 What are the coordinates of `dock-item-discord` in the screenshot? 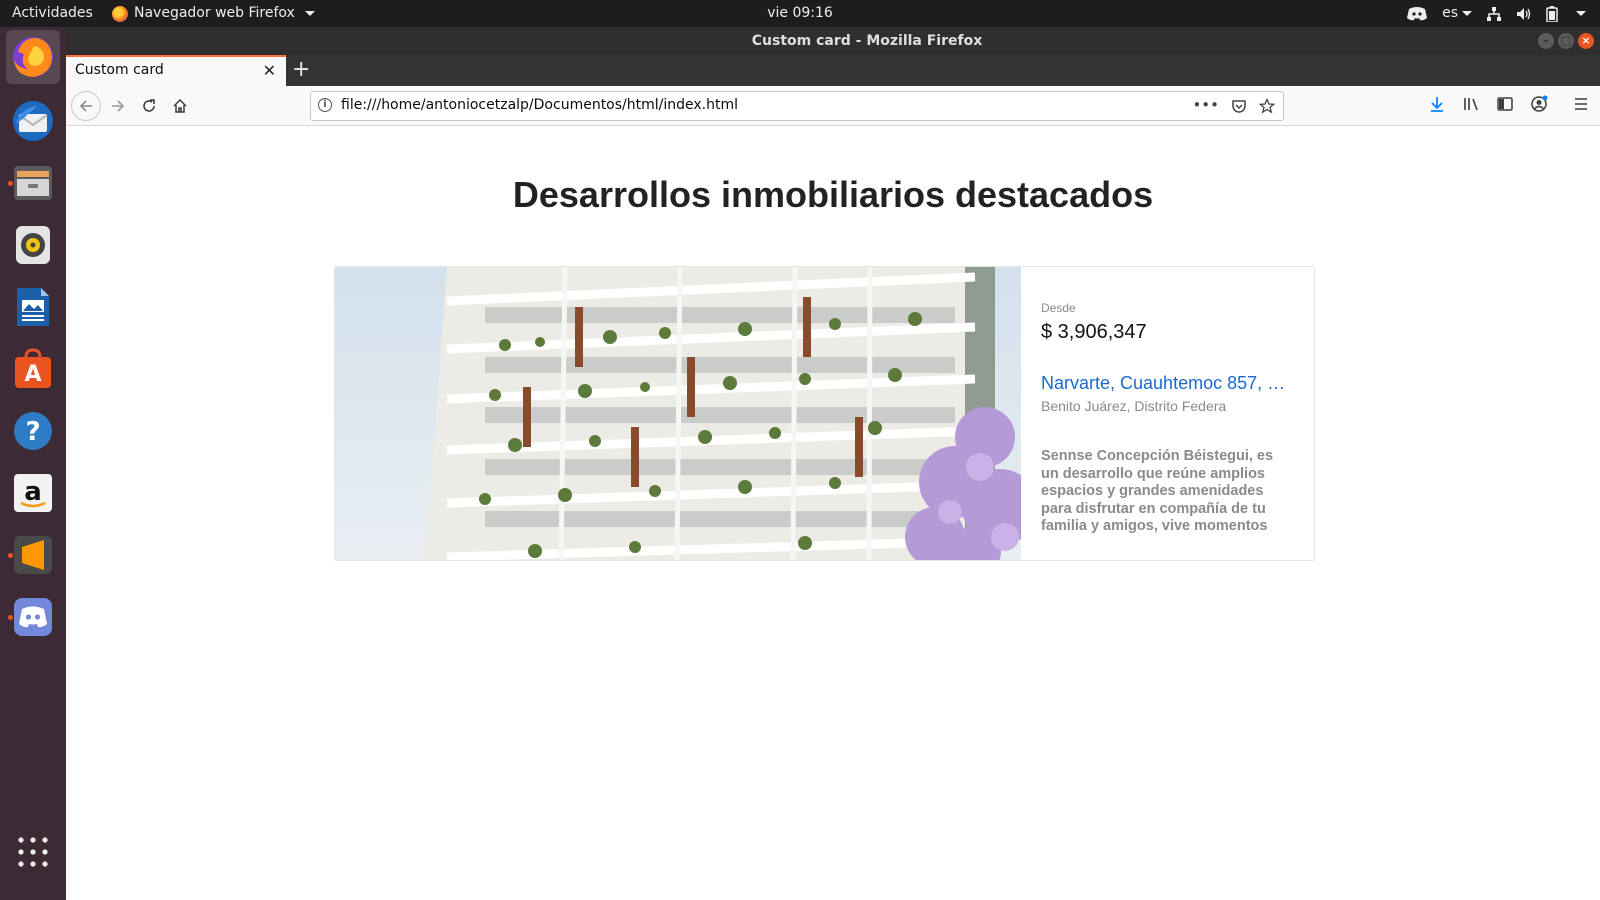 It's located at (33, 617).